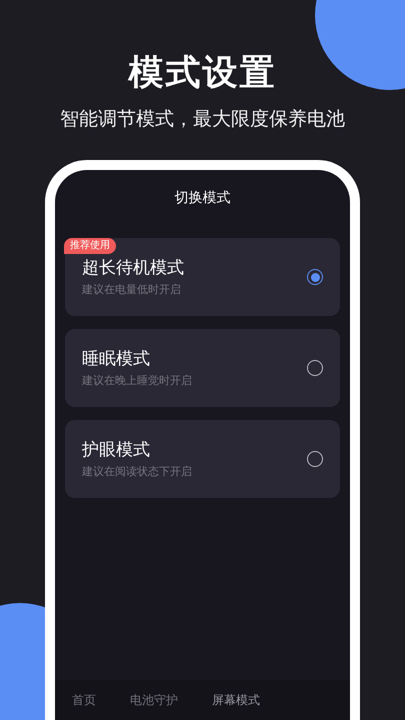 This screenshot has width=405, height=720. What do you see at coordinates (90, 246) in the screenshot?
I see `recommend-badge: 推荐使用` at bounding box center [90, 246].